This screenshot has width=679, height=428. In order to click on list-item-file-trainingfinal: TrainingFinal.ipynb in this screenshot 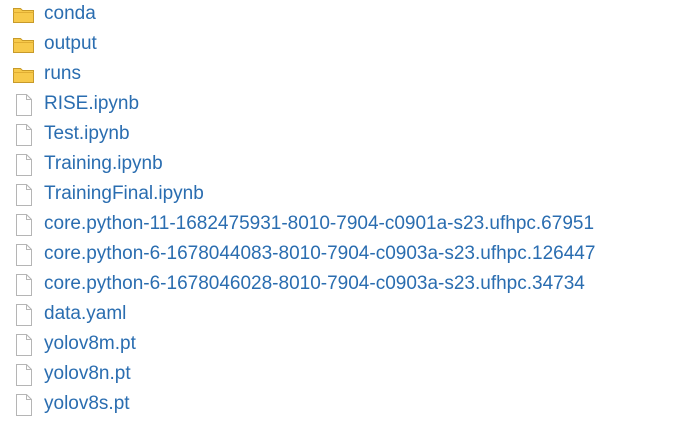, I will do `click(339, 195)`.